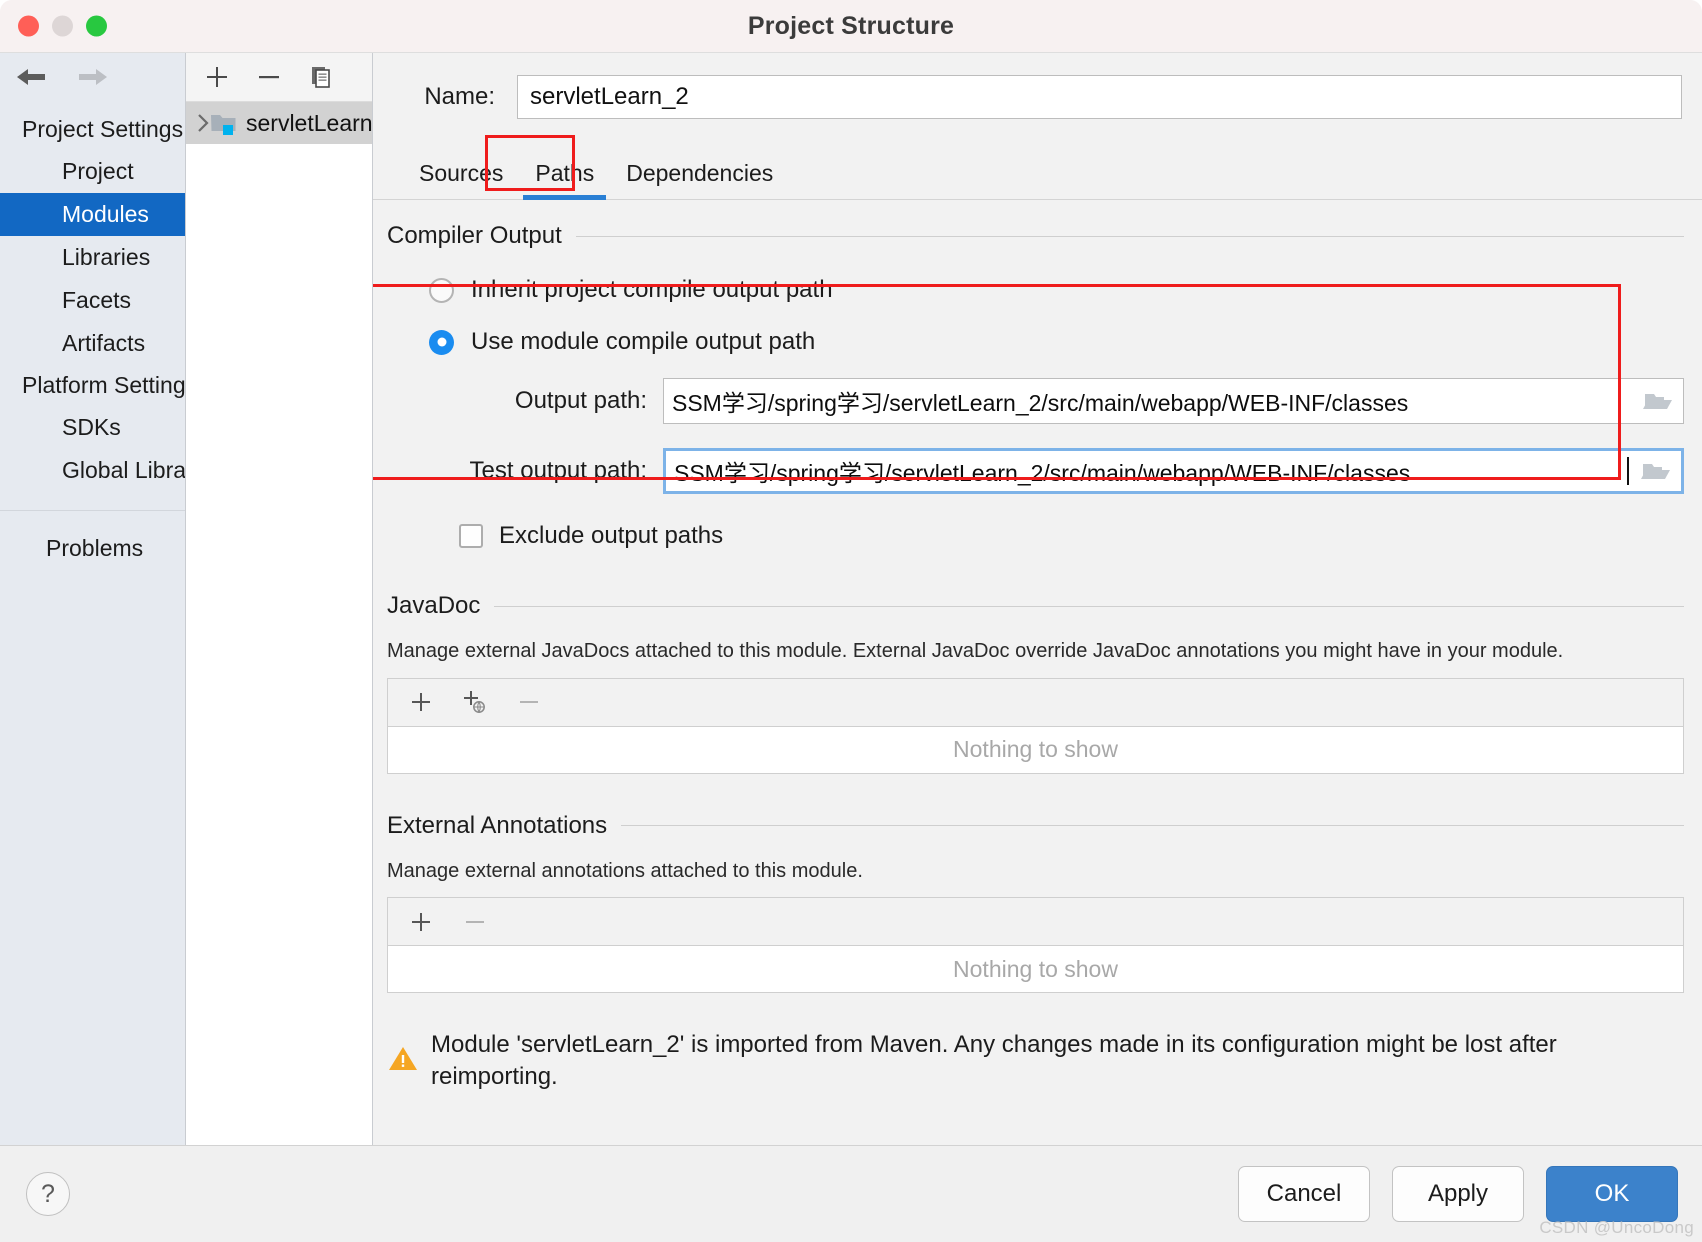  What do you see at coordinates (1304, 1194) in the screenshot?
I see `cancel-button: Cancel` at bounding box center [1304, 1194].